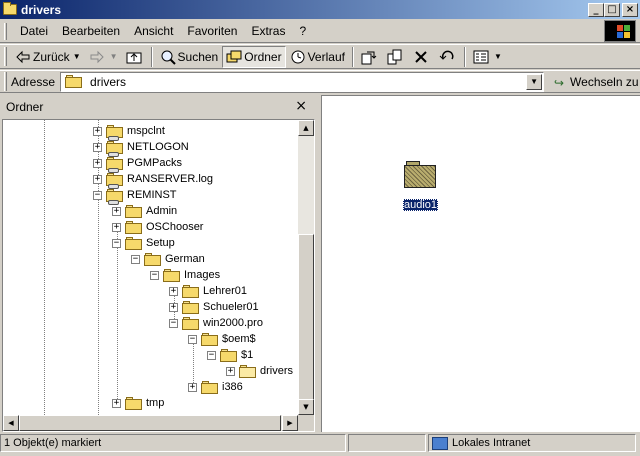  What do you see at coordinates (114, 56) in the screenshot?
I see `forward-dropdown-icon: ▼` at bounding box center [114, 56].